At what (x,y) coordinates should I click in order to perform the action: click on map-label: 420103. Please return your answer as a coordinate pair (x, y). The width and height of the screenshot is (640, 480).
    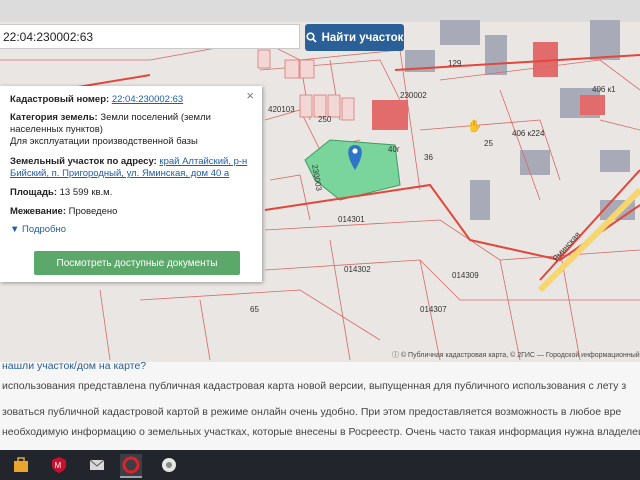
    Looking at the image, I should click on (281, 109).